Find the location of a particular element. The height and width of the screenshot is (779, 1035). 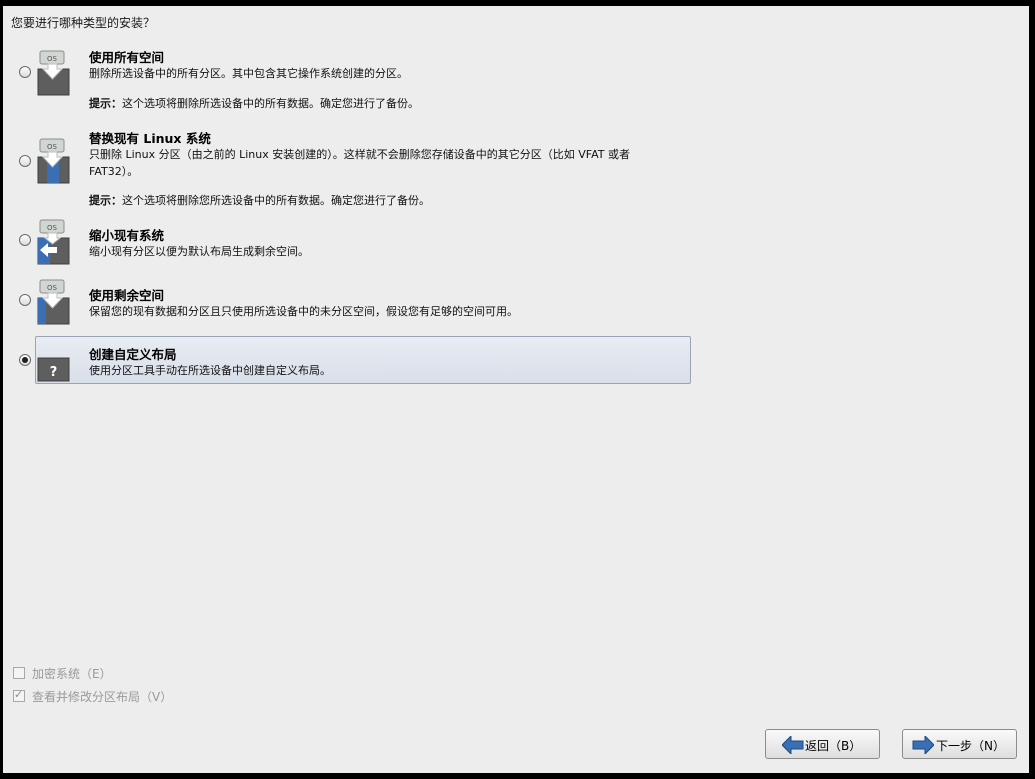

shrink-system-icon: OS is located at coordinates (54, 242).